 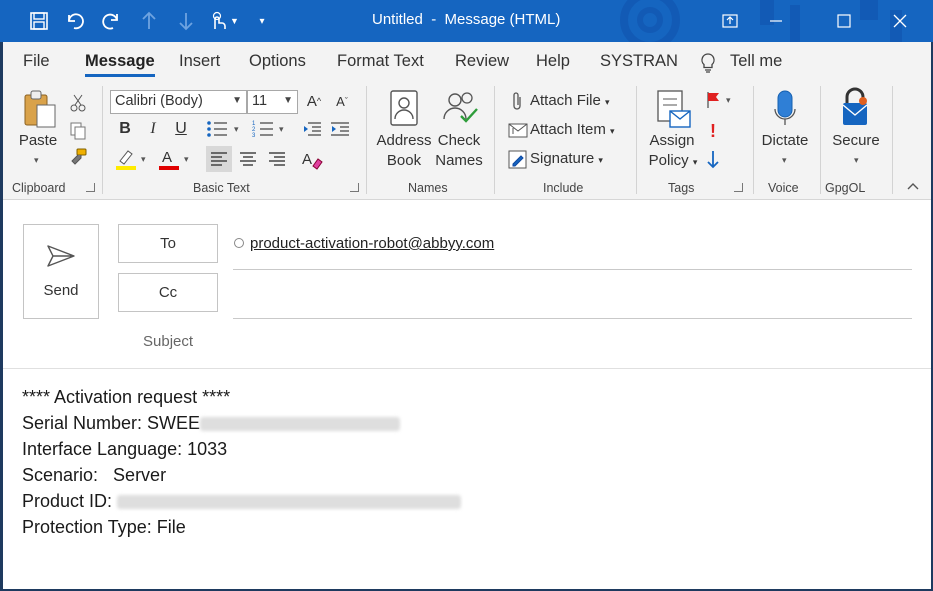 I want to click on assign-policy-icon, so click(x=673, y=110).